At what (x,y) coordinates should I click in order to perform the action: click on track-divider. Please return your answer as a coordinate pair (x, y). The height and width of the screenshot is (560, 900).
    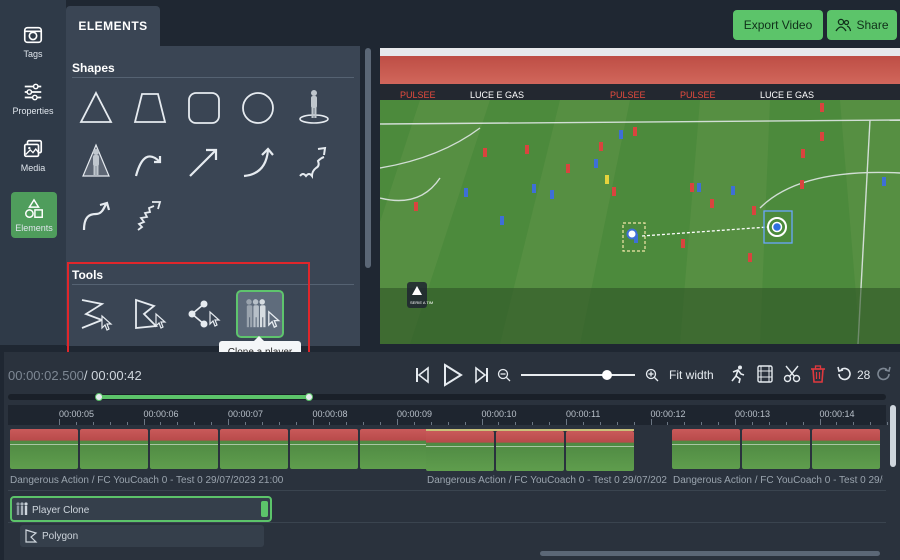
    Looking at the image, I should click on (447, 522).